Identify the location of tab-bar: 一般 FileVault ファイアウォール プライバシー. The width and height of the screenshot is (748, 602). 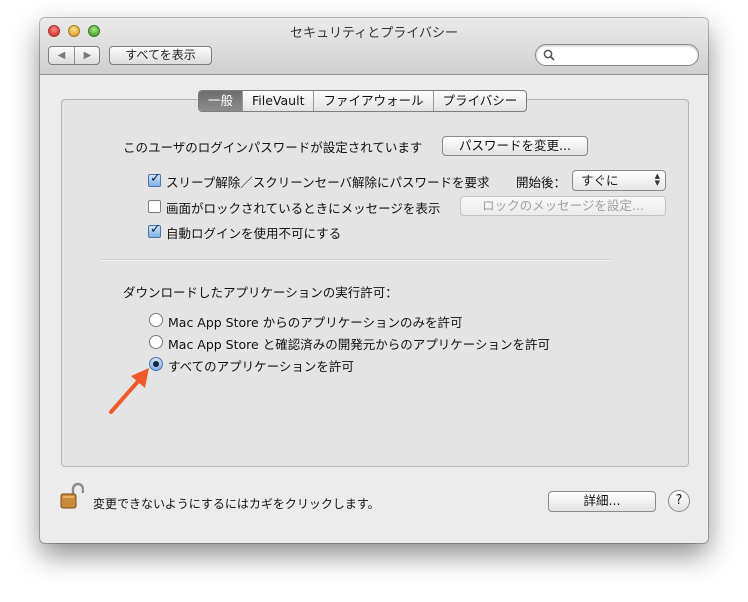
(363, 101).